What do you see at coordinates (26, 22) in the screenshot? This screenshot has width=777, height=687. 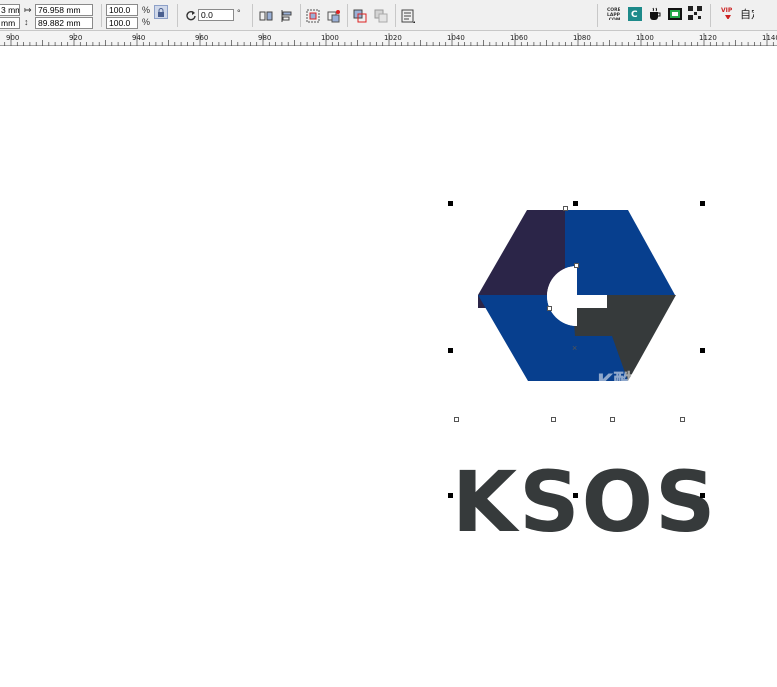 I see `height-icon: ↕` at bounding box center [26, 22].